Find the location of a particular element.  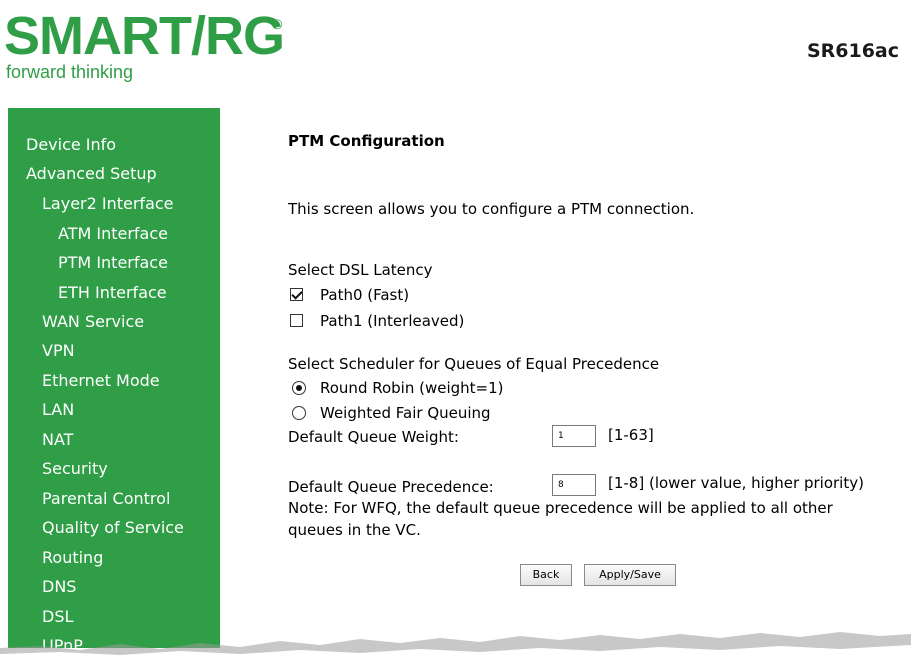

page-title: PTM Configuration is located at coordinates (366, 141).